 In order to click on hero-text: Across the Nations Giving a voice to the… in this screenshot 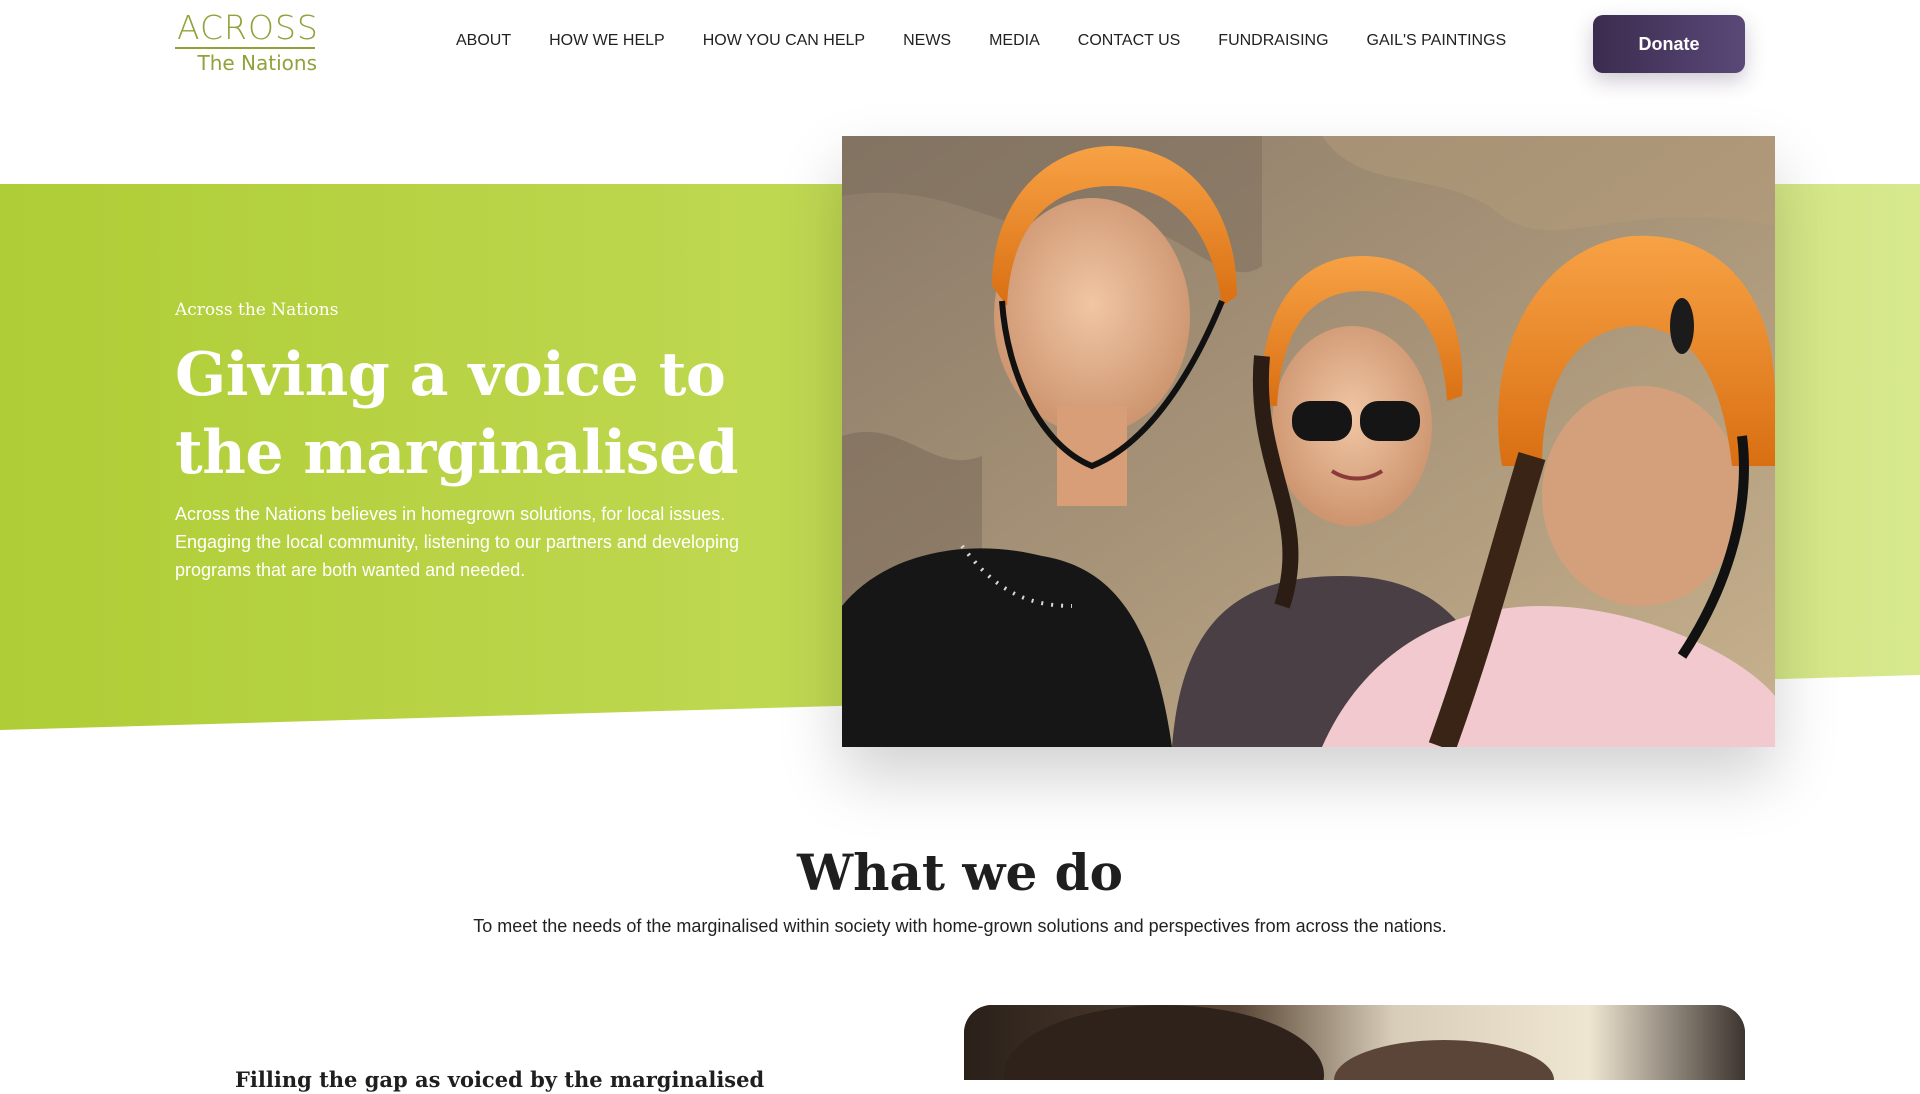, I will do `click(495, 442)`.